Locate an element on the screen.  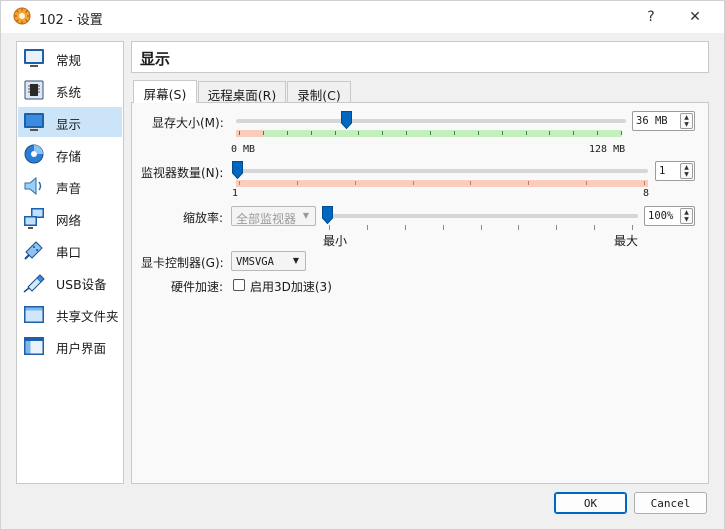
sidebar-item-label: 常规 is located at coordinates (69, 60).